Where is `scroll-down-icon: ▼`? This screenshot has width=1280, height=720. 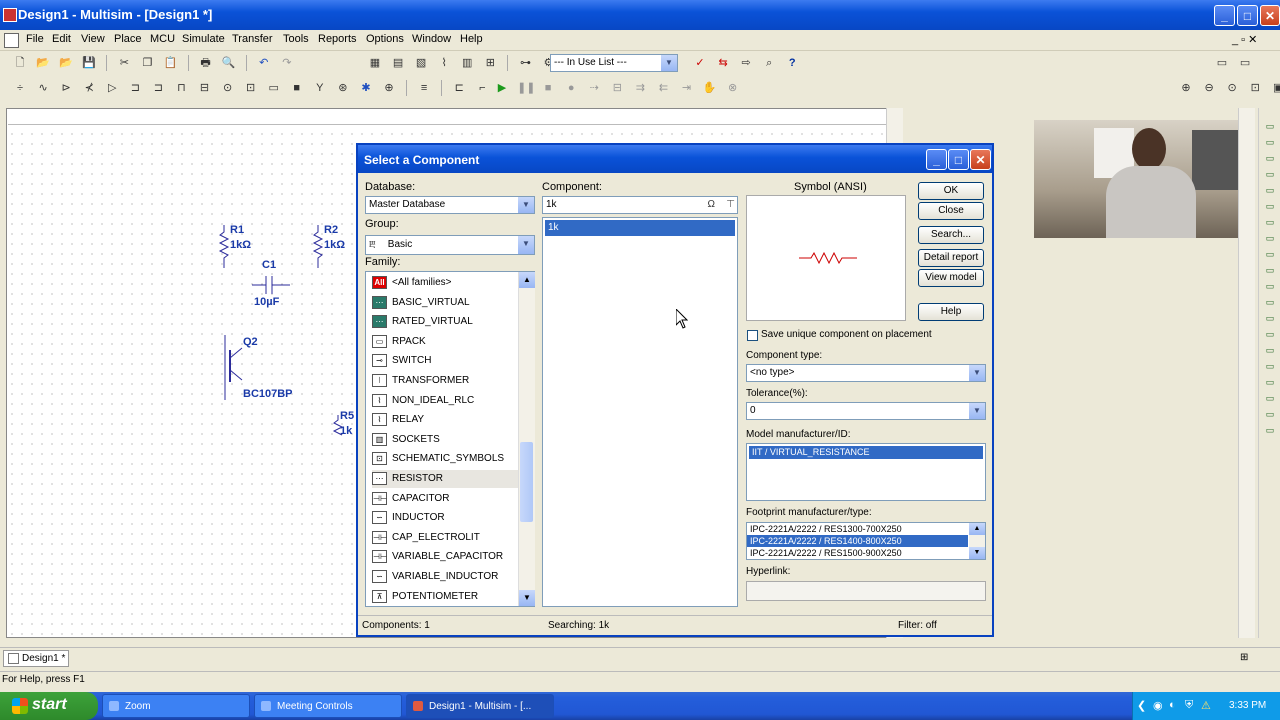
scroll-down-icon: ▼ is located at coordinates (527, 598).